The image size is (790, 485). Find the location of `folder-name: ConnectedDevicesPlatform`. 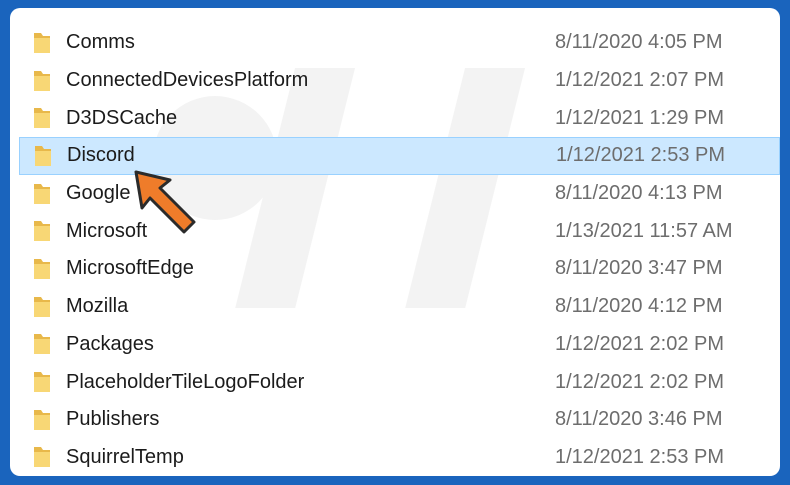

folder-name: ConnectedDevicesPlatform is located at coordinates (187, 80).